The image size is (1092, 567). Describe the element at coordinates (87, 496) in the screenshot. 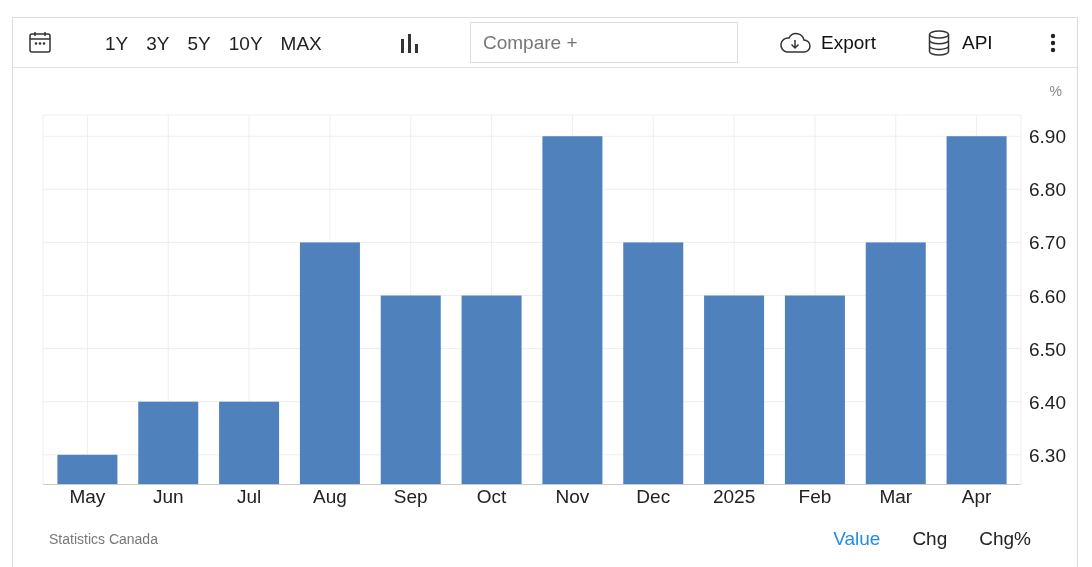

I see `axis-category-label: May` at that location.